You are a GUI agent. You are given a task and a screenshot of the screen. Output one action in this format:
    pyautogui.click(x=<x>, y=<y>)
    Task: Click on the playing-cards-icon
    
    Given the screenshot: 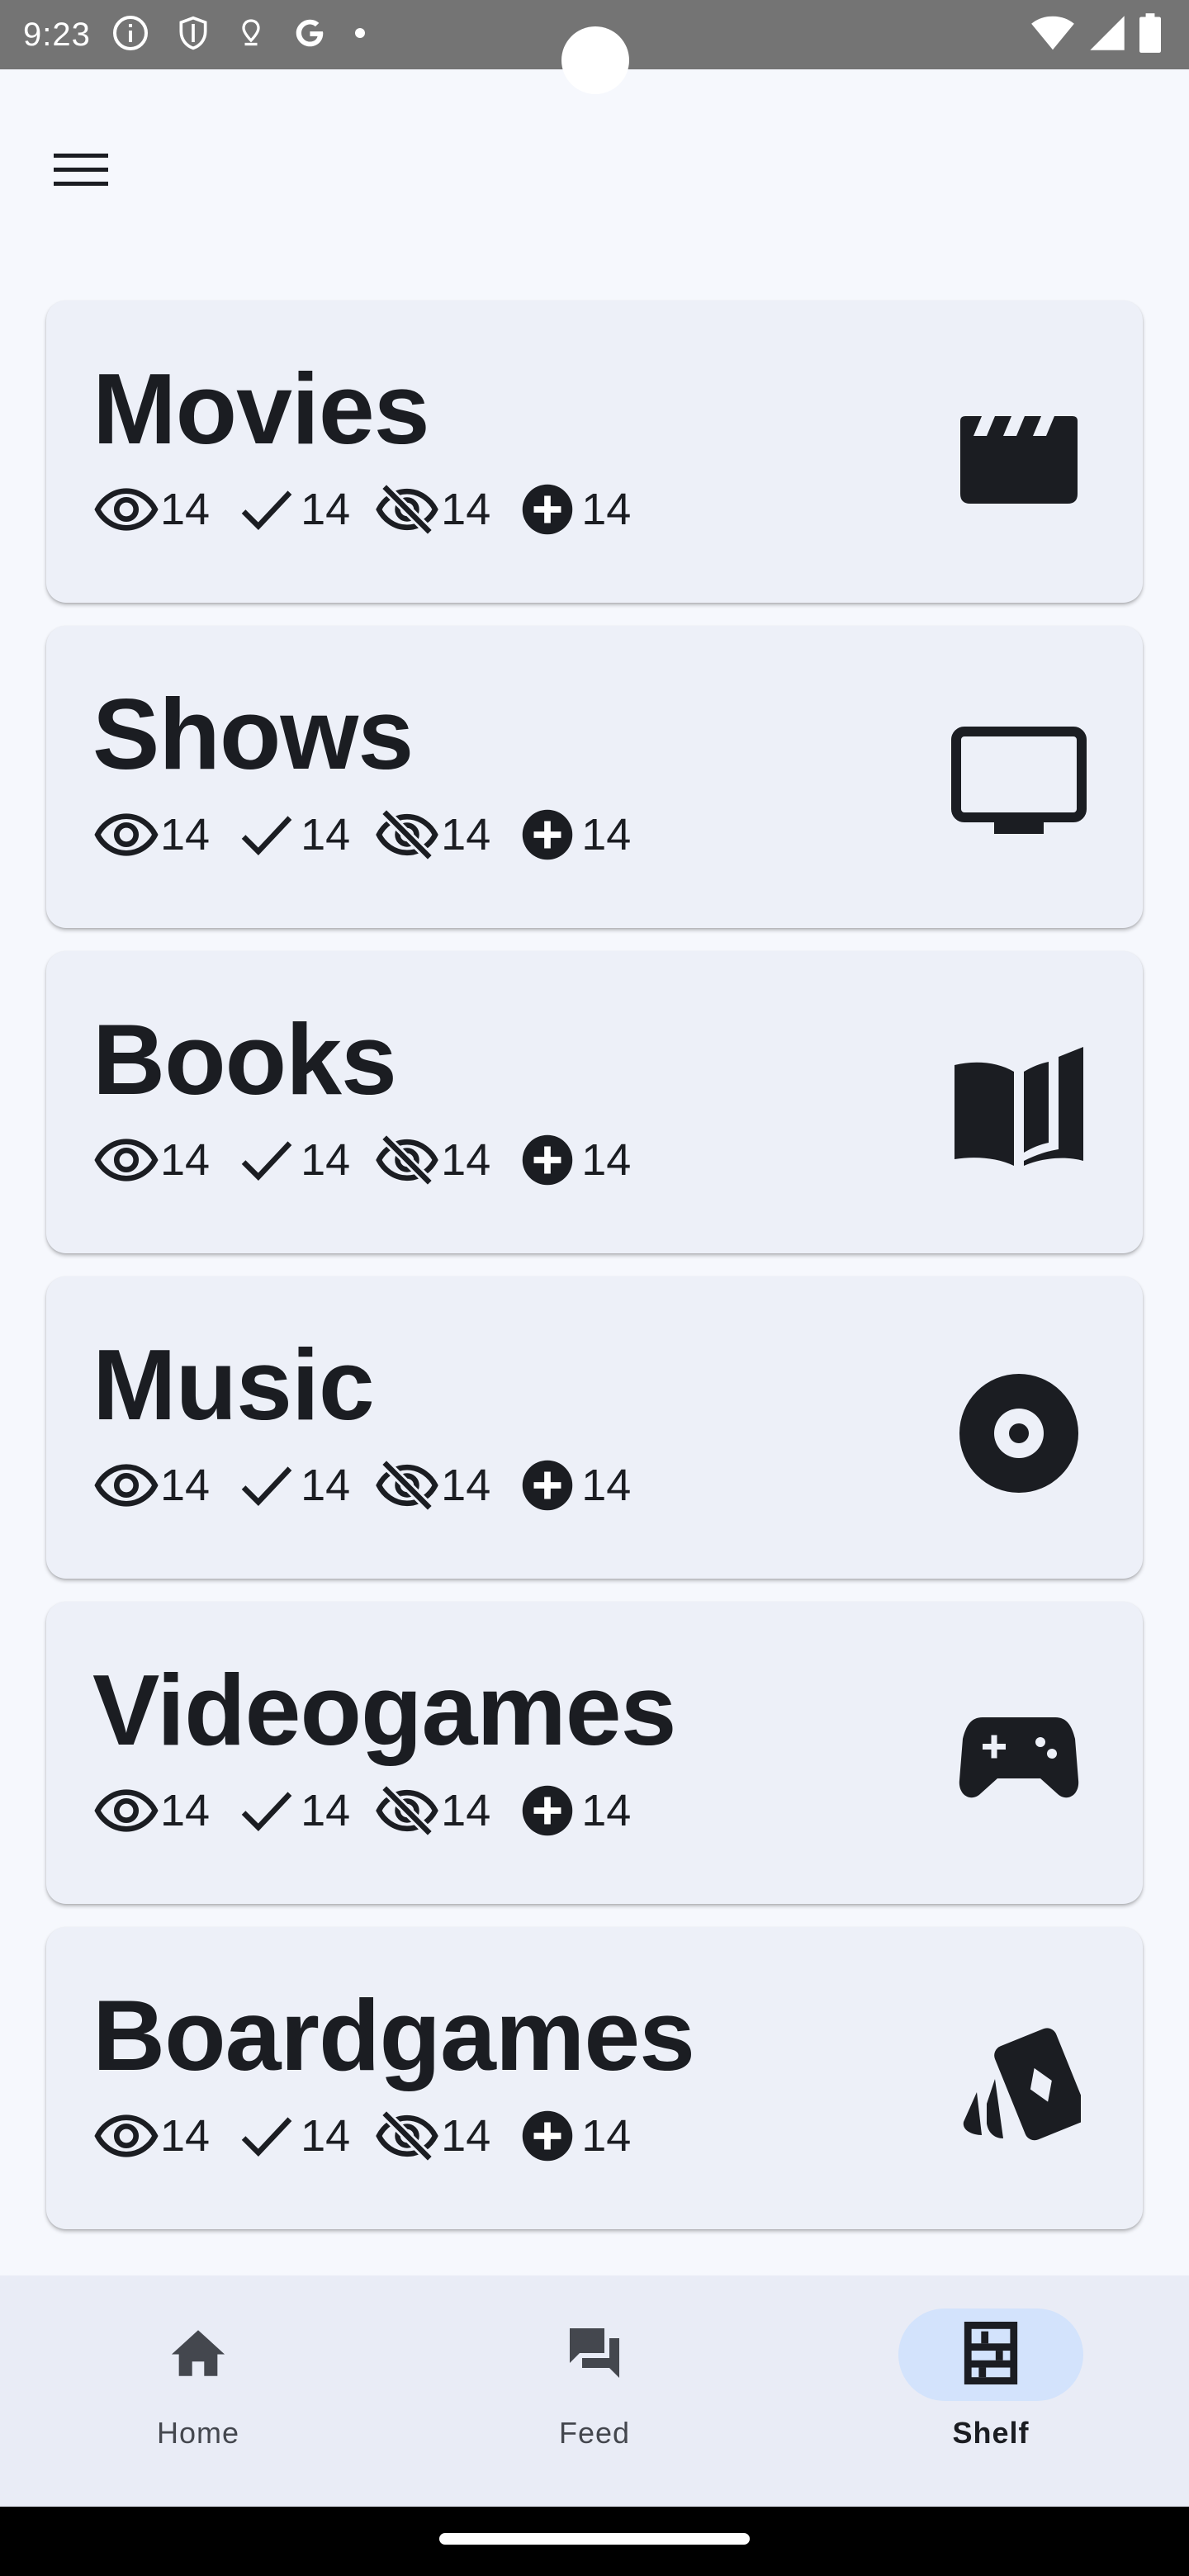 What is the action you would take?
    pyautogui.click(x=1019, y=2084)
    